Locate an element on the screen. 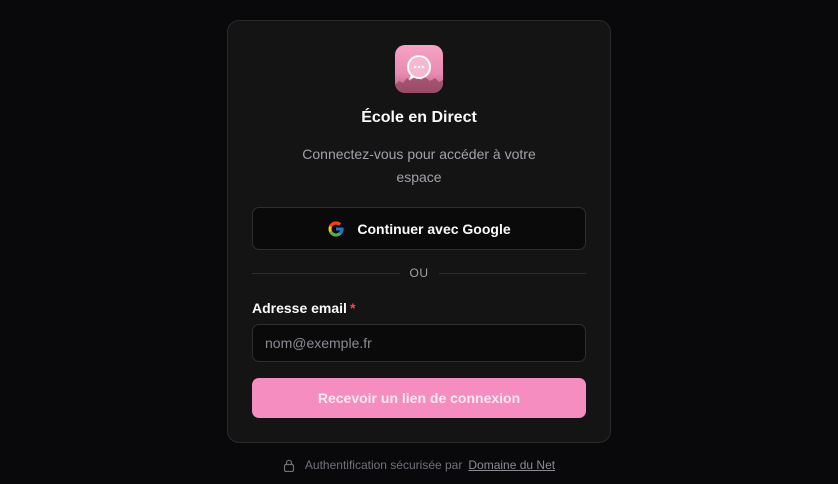  divider-text: OU is located at coordinates (419, 273).